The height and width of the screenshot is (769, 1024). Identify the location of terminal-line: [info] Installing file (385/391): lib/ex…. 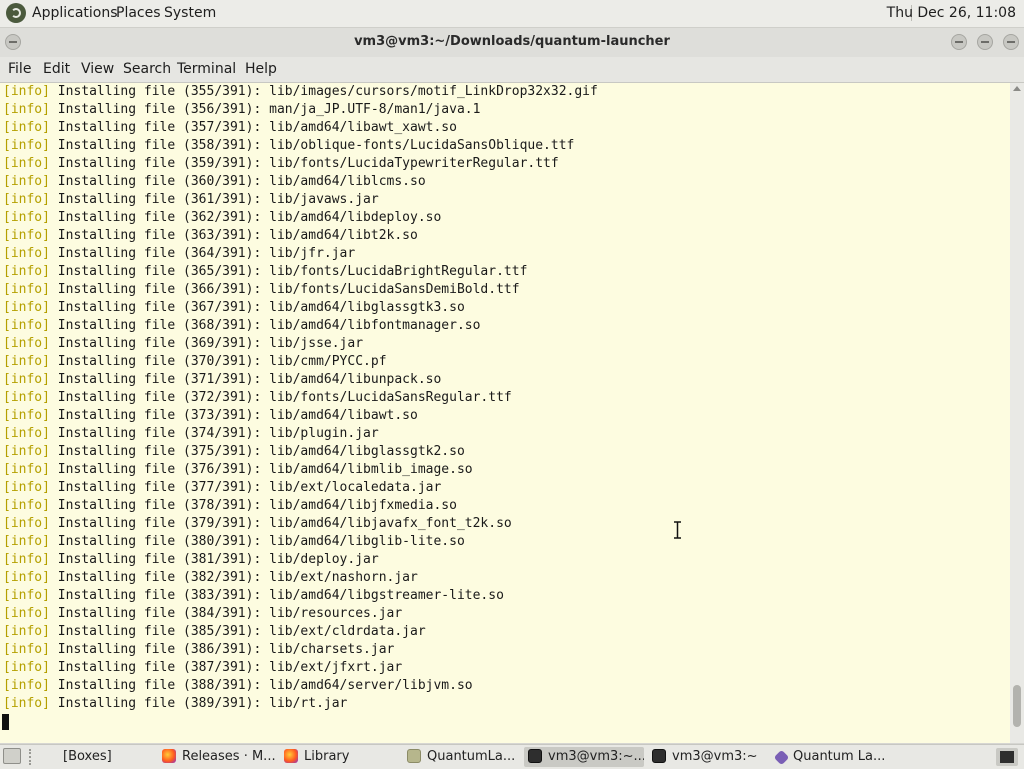
(214, 632).